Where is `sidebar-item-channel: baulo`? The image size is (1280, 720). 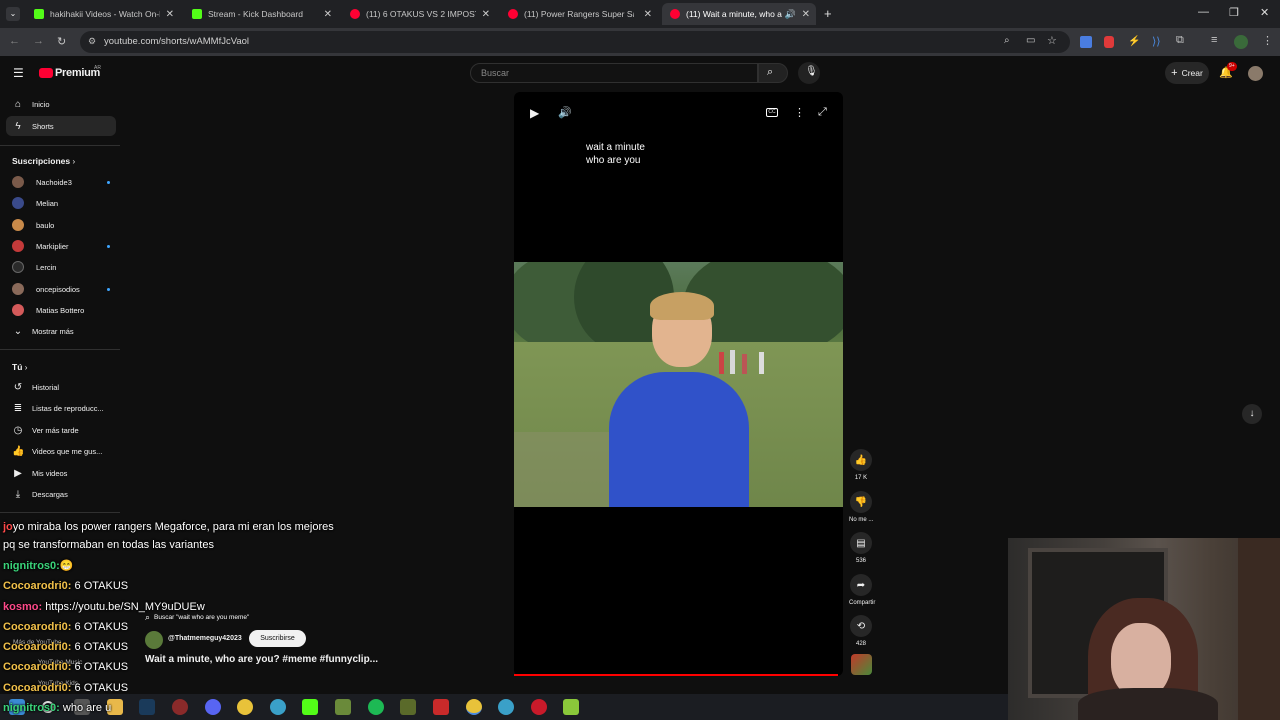 sidebar-item-channel: baulo is located at coordinates (61, 225).